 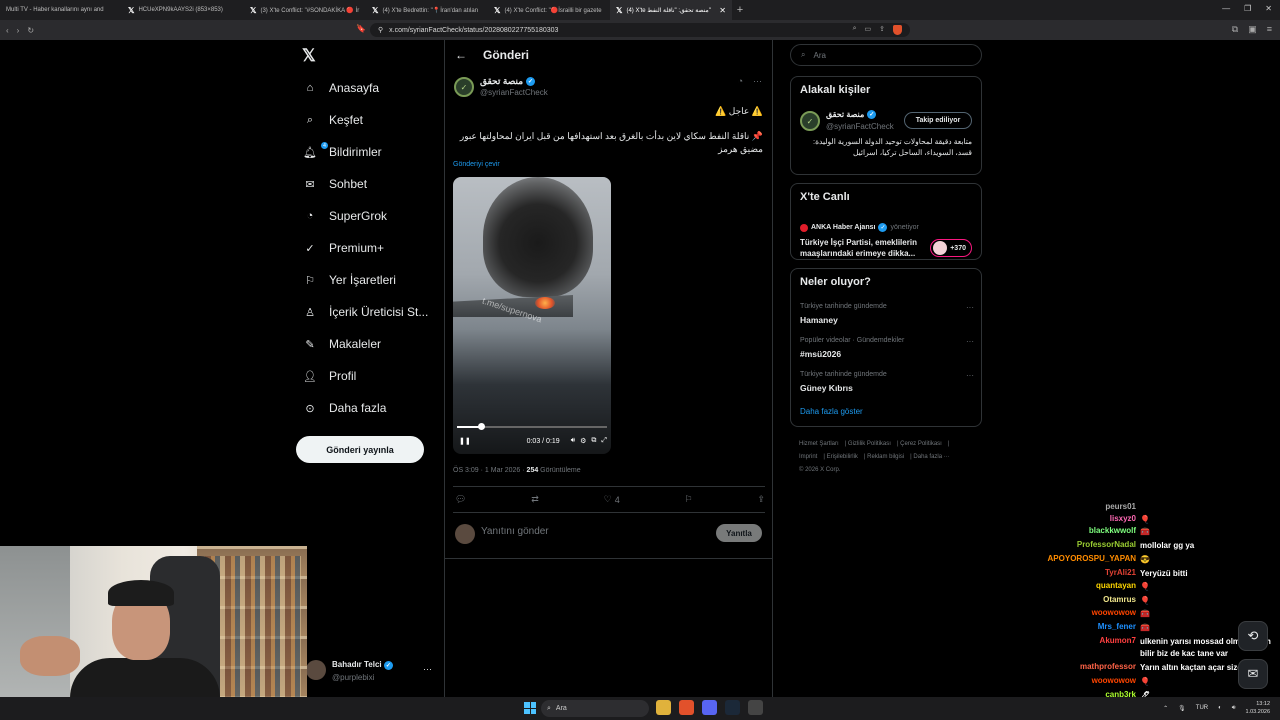 I want to click on microphone-icon: 🎙︎, so click(x=1182, y=708).